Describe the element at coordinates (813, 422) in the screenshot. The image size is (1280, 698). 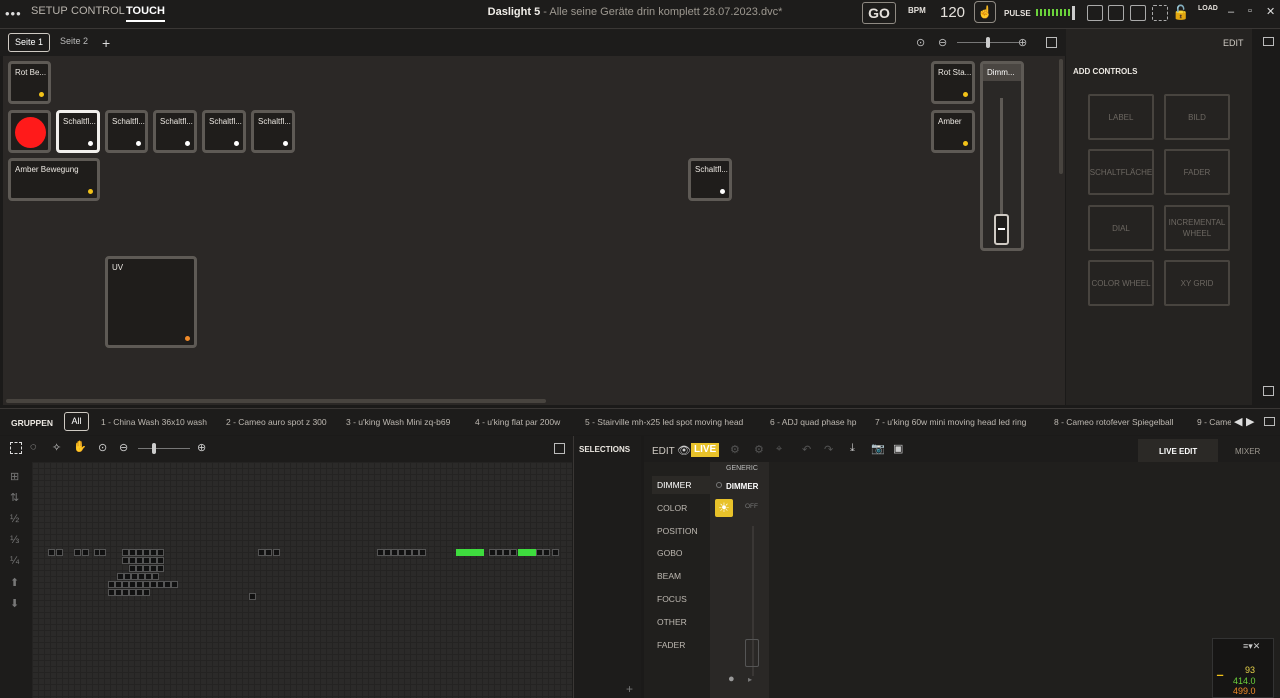
I see `group-item: 6 - ADJ quad phase hp` at that location.